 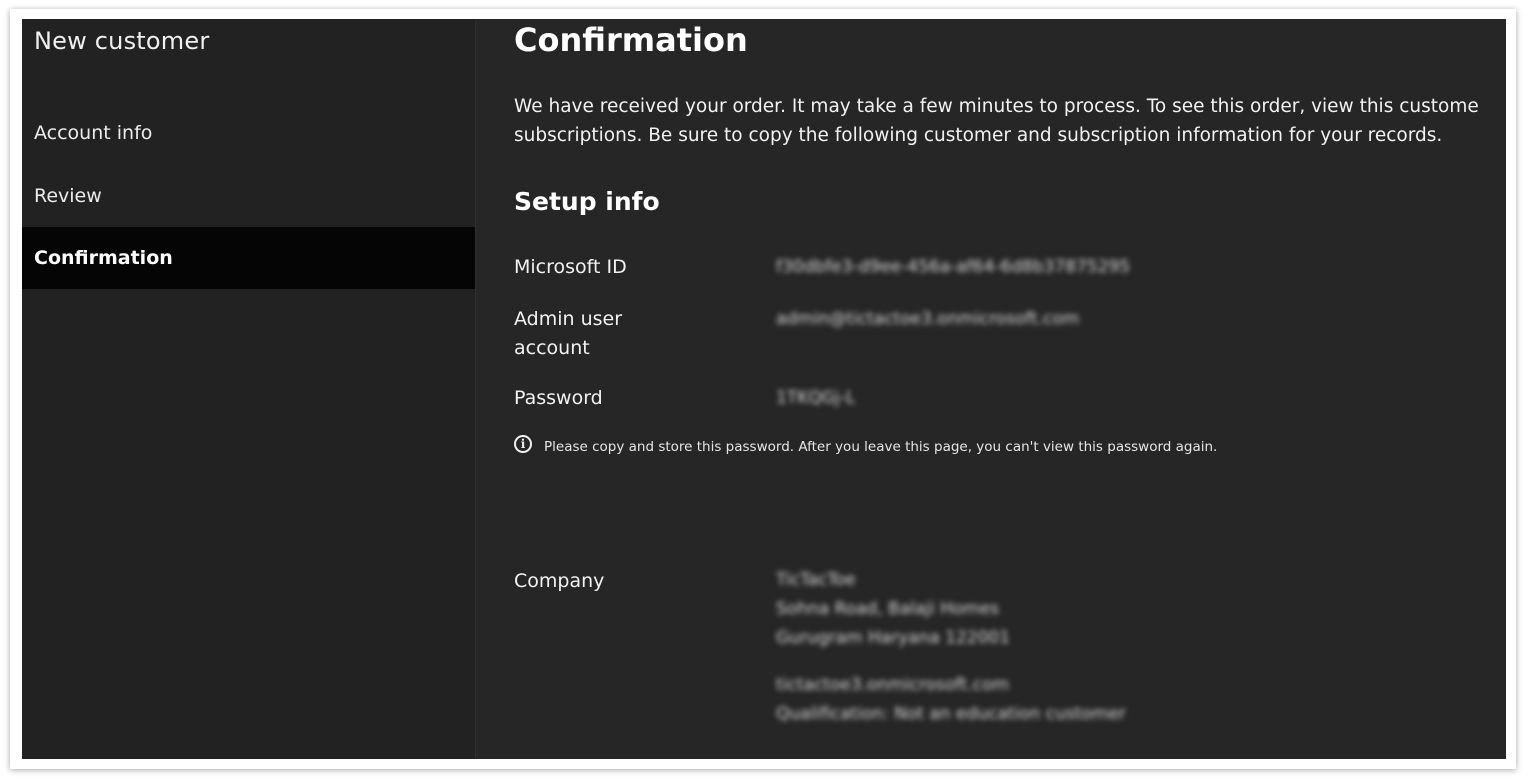 I want to click on password-label: Password, so click(x=558, y=398).